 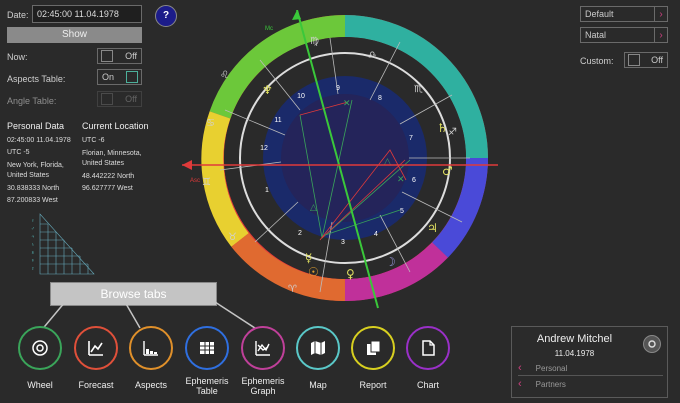 What do you see at coordinates (17, 57) in the screenshot?
I see `now-label: Now:` at bounding box center [17, 57].